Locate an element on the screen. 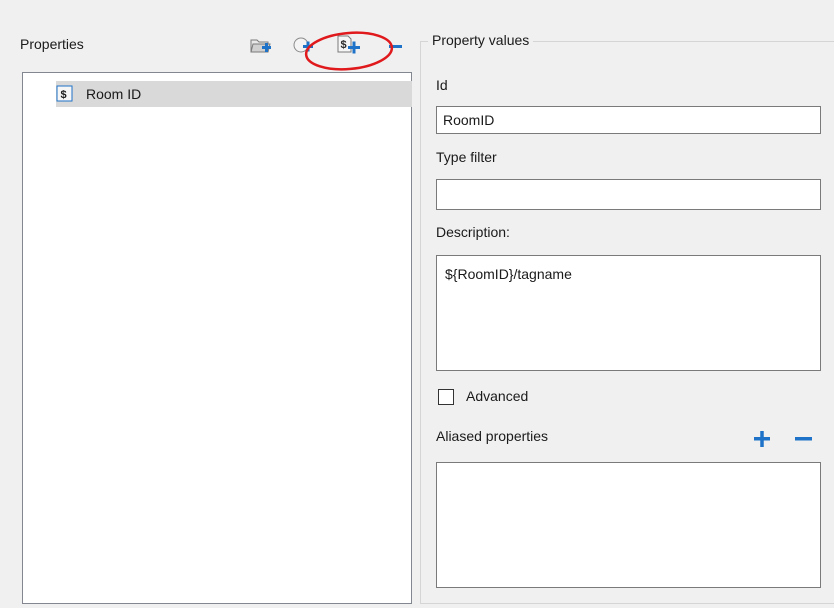 The image size is (834, 608). advanced-label: Advanced is located at coordinates (497, 396).